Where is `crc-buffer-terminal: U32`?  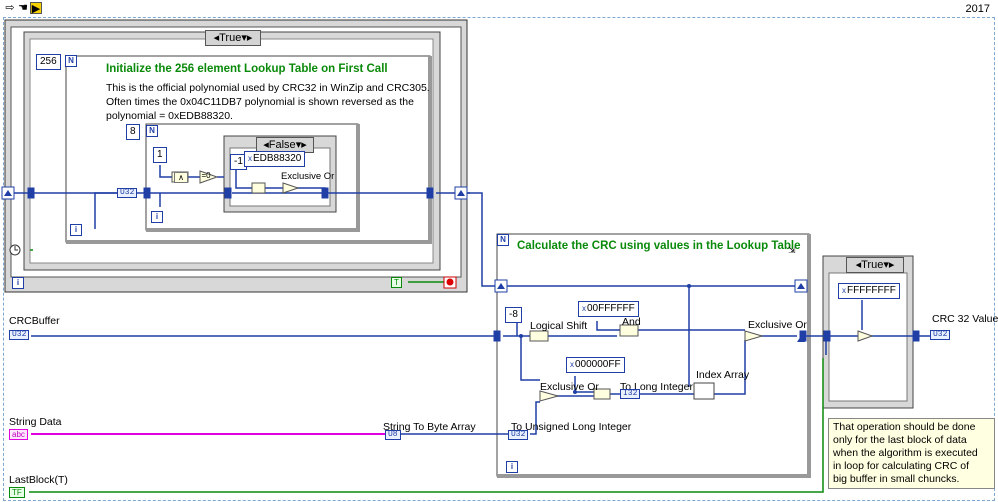 crc-buffer-terminal: U32 is located at coordinates (19, 335).